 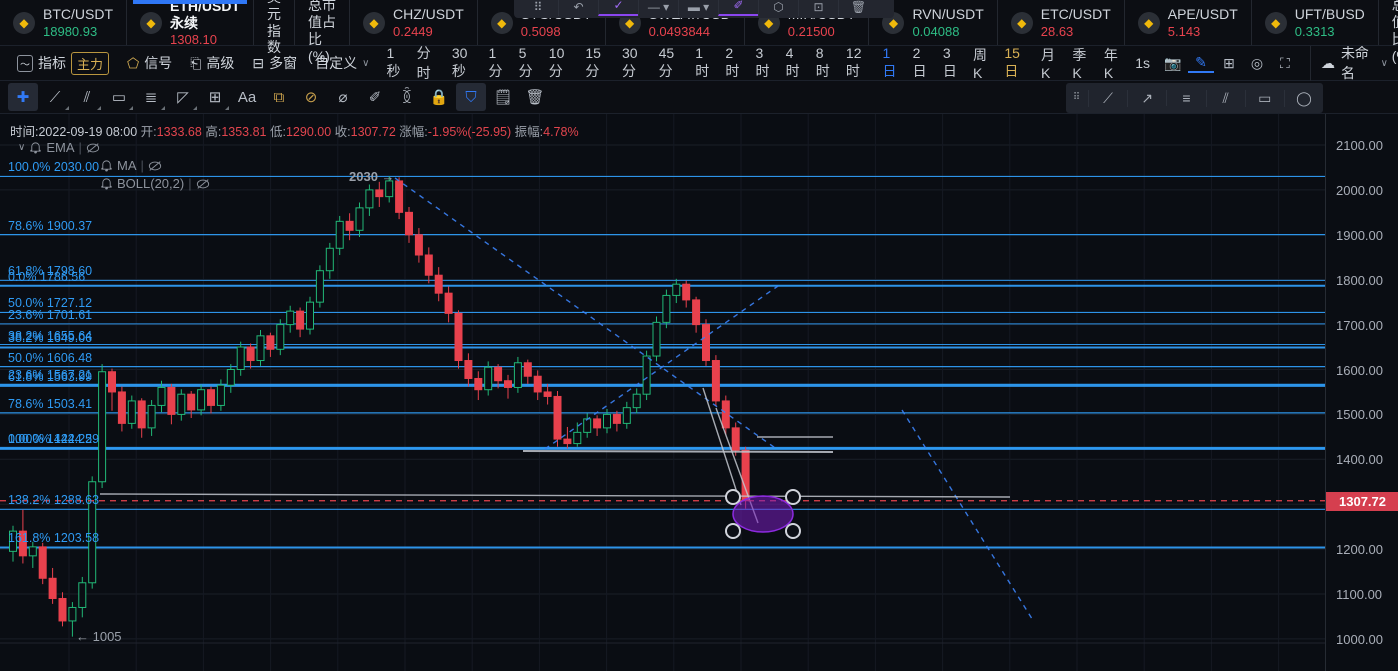 What do you see at coordinates (1113, 63) in the screenshot?
I see `timeframe-年K: 年K` at bounding box center [1113, 63].